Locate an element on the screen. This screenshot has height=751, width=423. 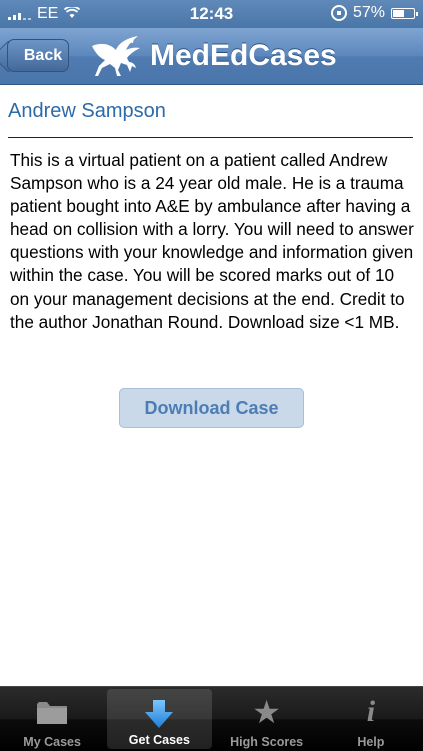
download-case-label: Download Case is located at coordinates (211, 407).